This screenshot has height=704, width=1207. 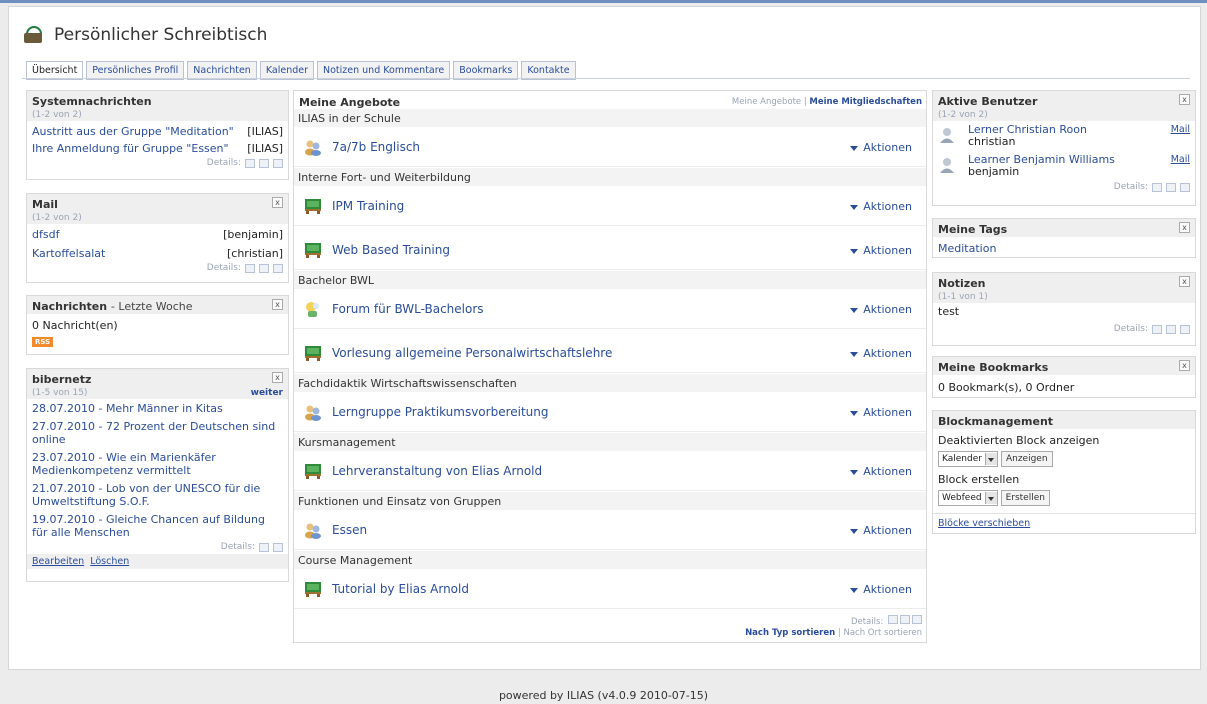 What do you see at coordinates (400, 589) in the screenshot?
I see `item-title-link: Tutorial by Elias Arnold` at bounding box center [400, 589].